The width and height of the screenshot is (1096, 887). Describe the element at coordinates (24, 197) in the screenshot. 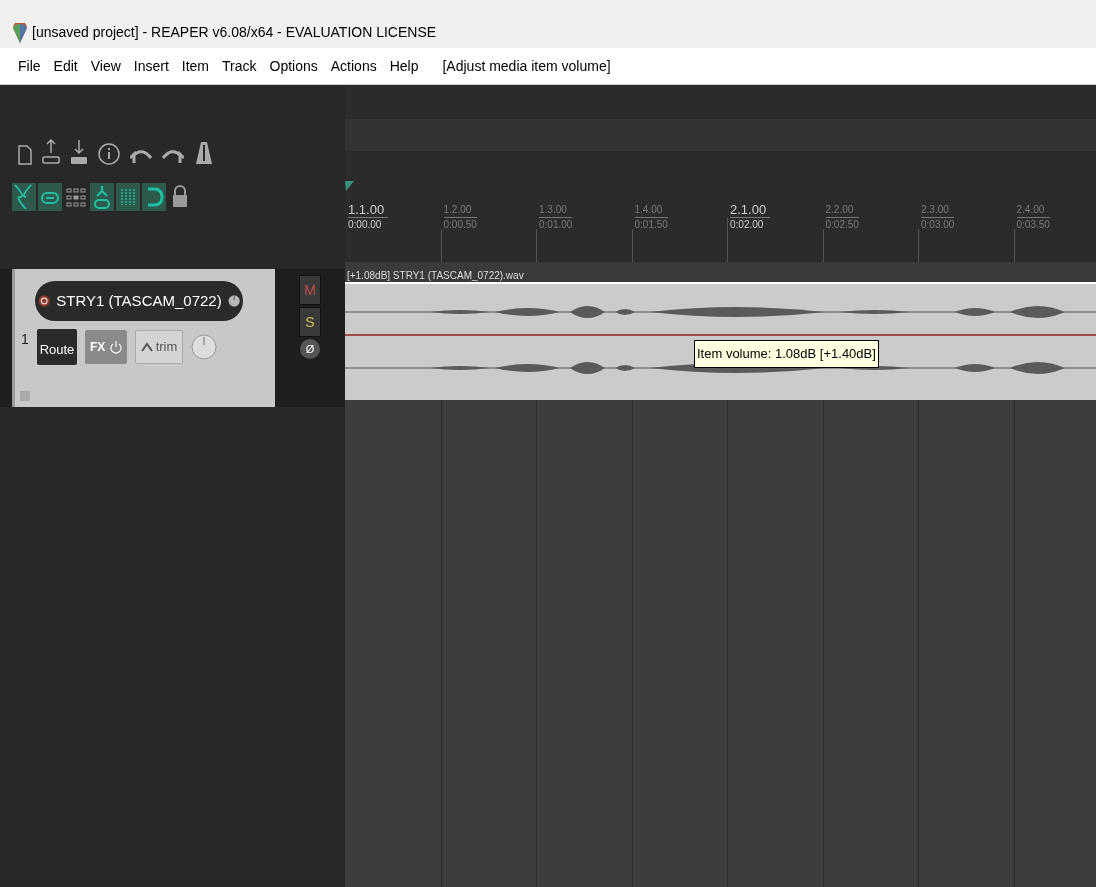

I see `ripple-icon` at that location.